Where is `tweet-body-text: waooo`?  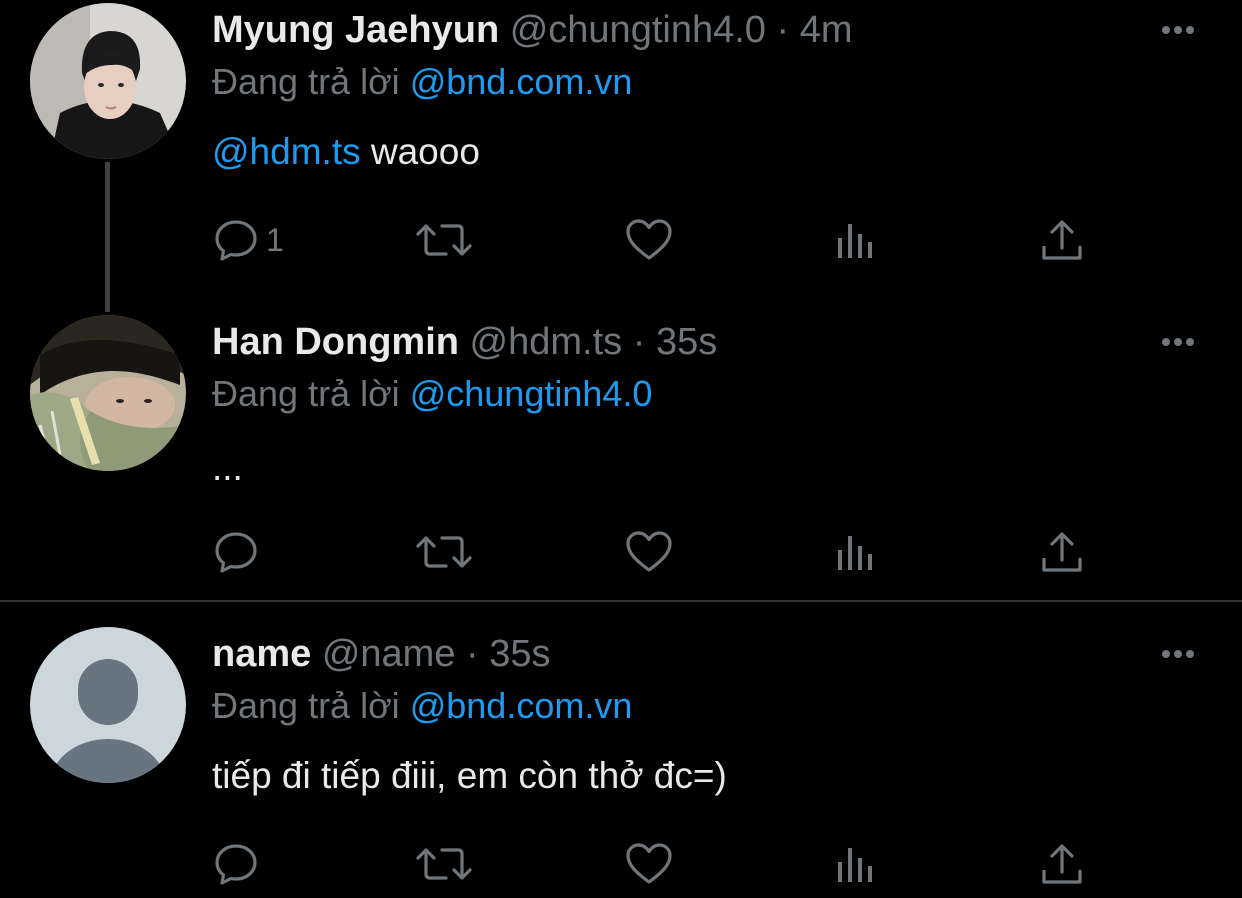 tweet-body-text: waooo is located at coordinates (420, 151).